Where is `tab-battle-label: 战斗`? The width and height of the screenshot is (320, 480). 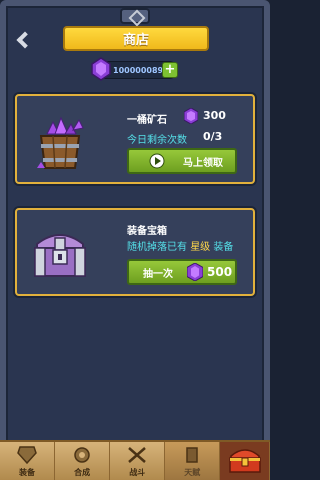
tab-battle-label: 战斗 is located at coordinates (137, 472).